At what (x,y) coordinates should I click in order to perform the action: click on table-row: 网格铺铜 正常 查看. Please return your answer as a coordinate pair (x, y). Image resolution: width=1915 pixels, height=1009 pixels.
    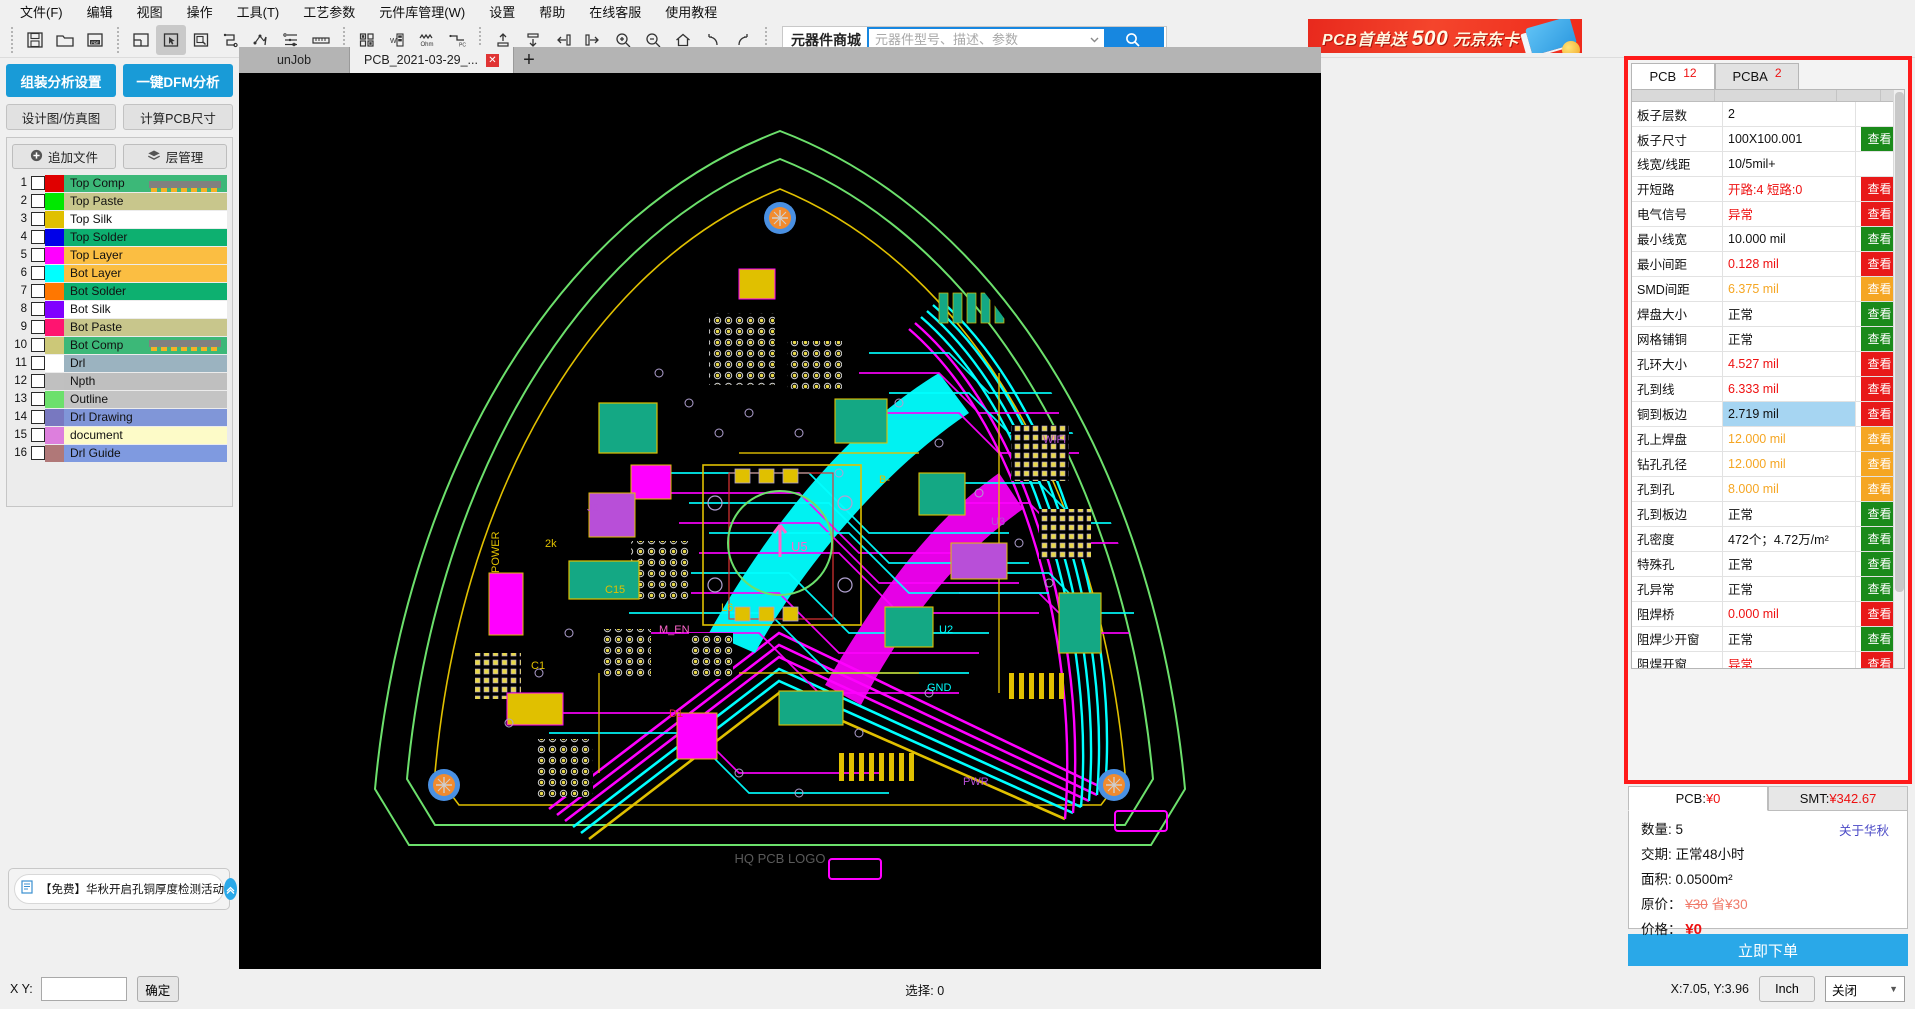
    Looking at the image, I should click on (1768, 339).